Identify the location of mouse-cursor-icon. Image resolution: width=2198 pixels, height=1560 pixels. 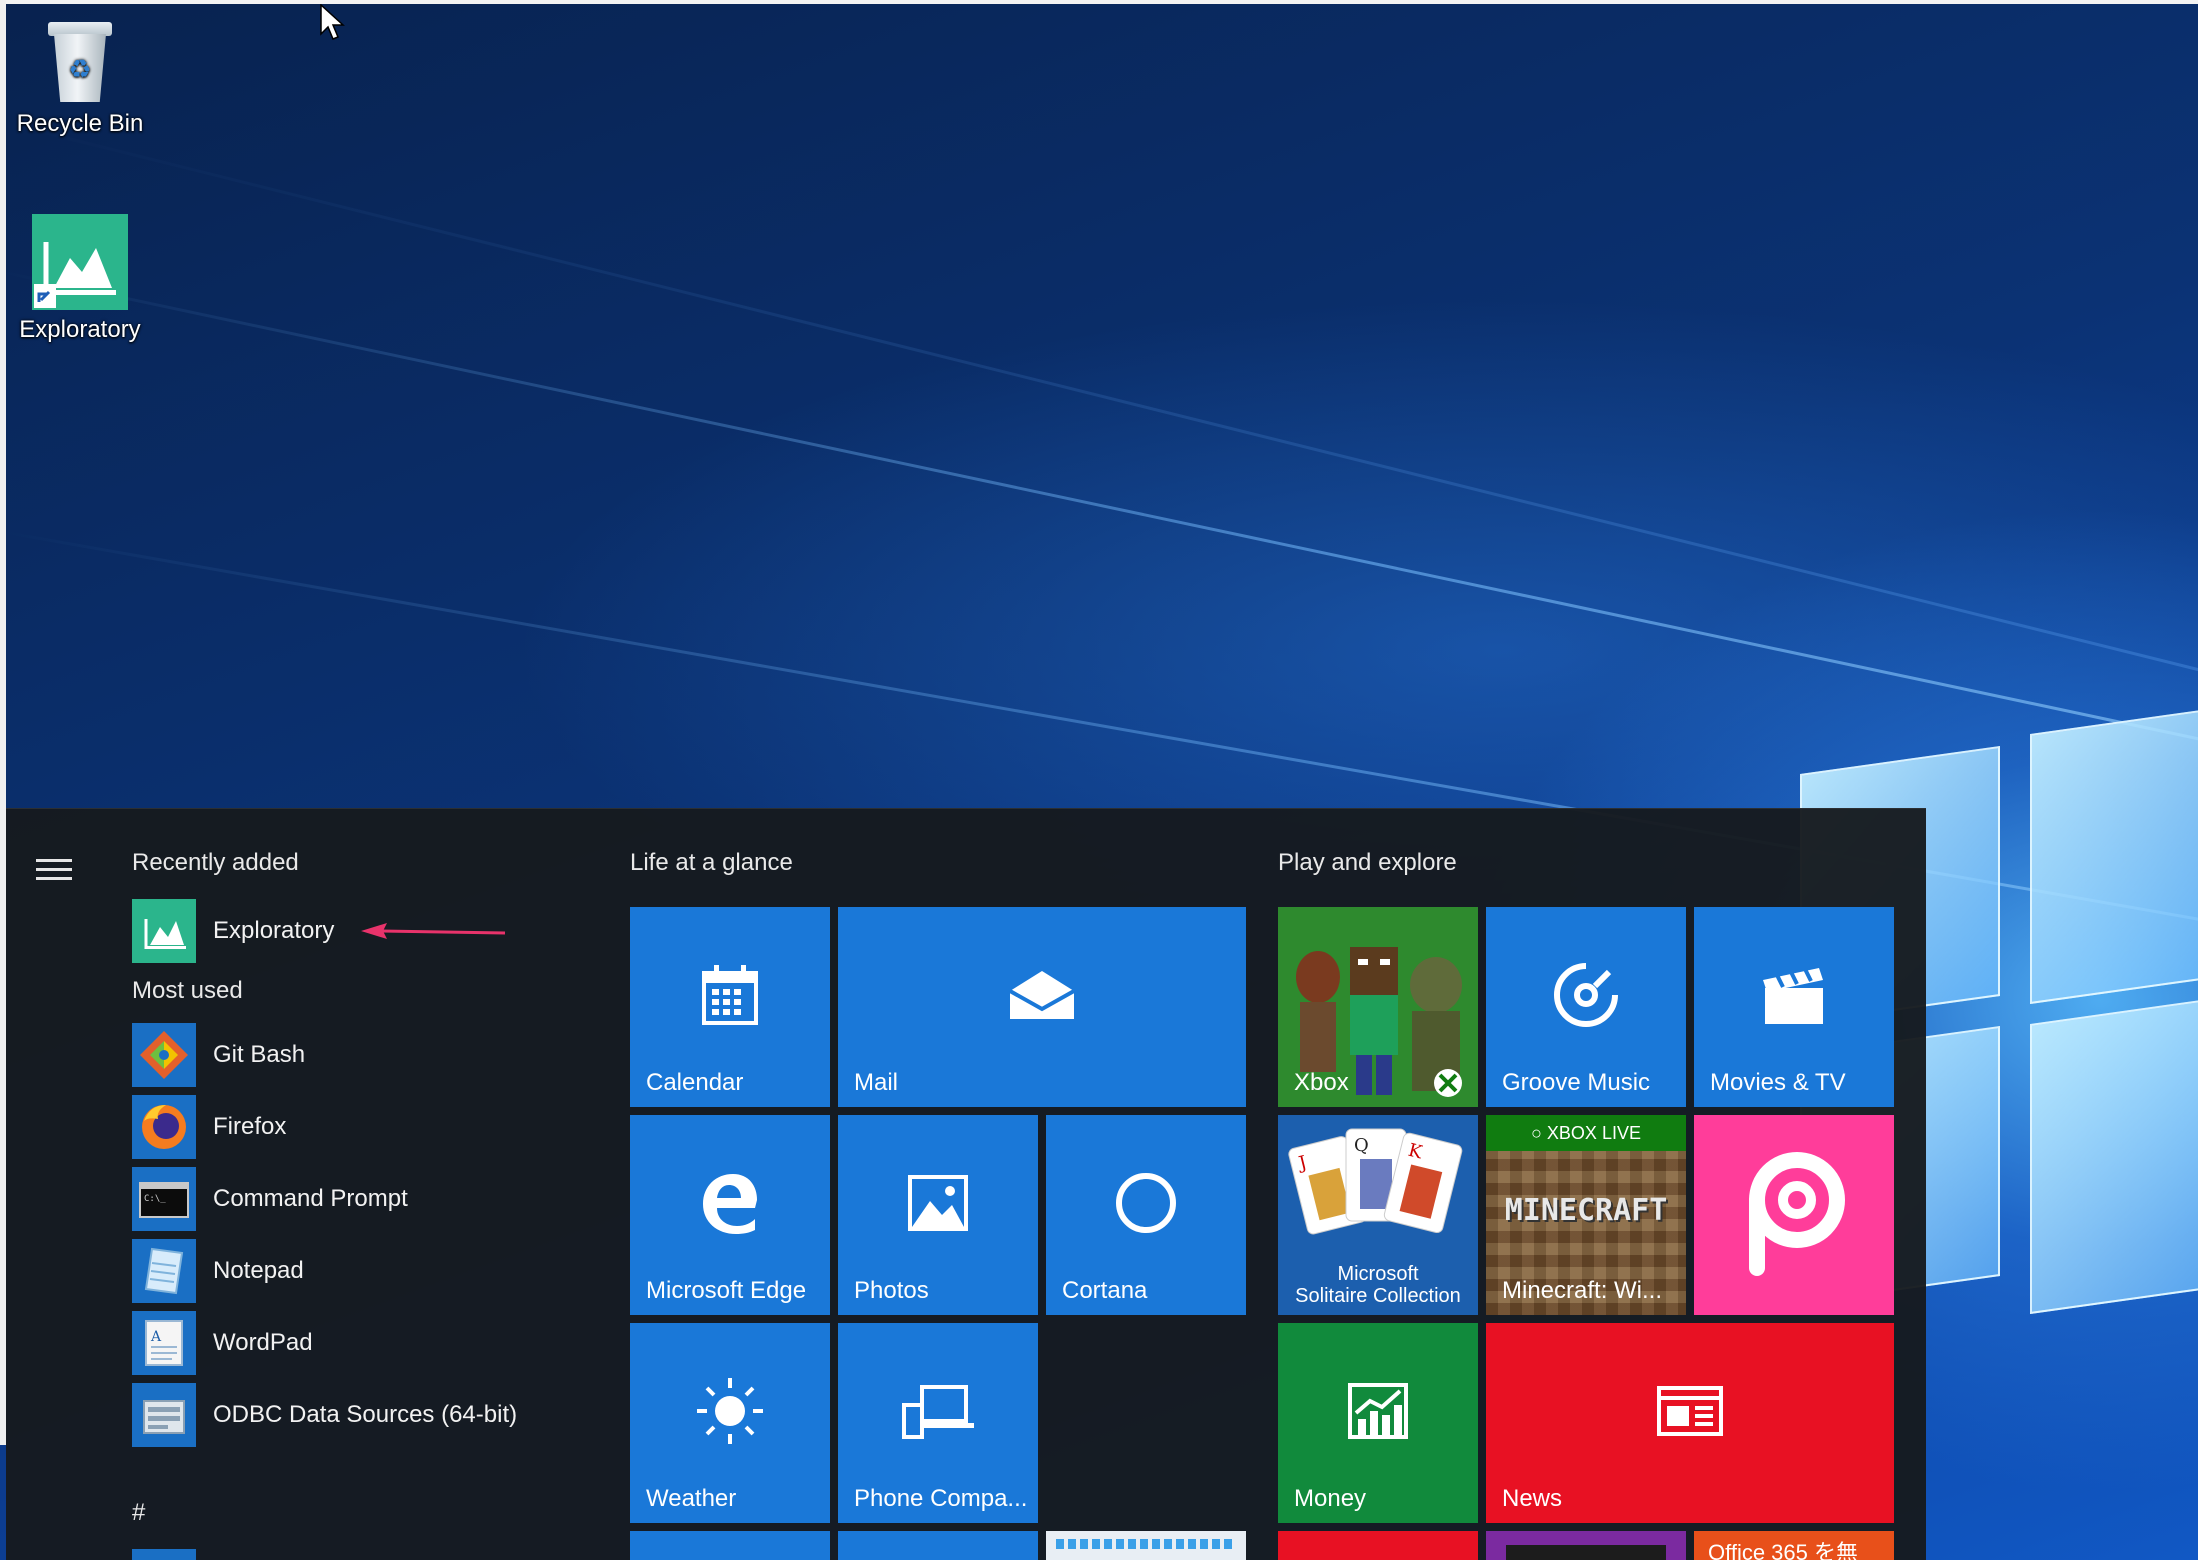
(332, 22).